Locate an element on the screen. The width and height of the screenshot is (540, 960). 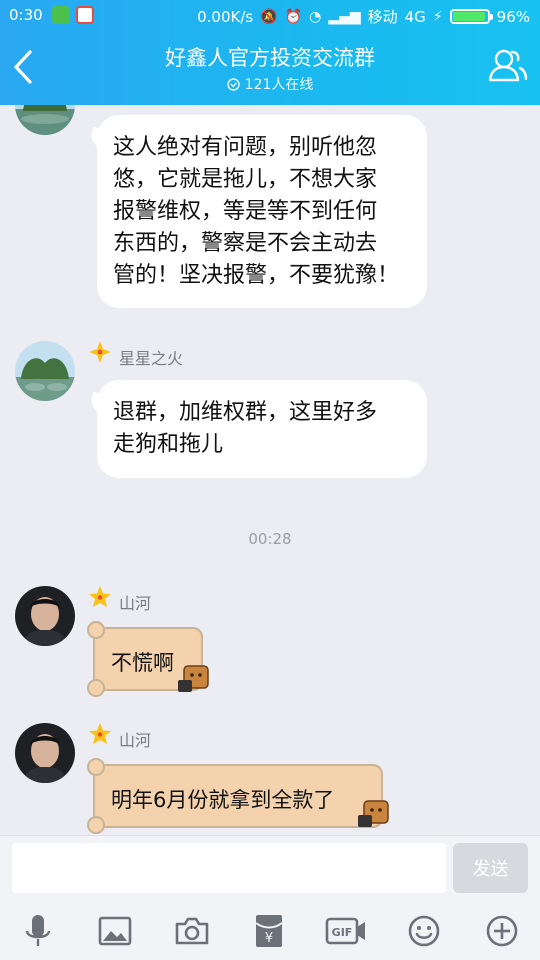
gif-button: GIF is located at coordinates (346, 931).